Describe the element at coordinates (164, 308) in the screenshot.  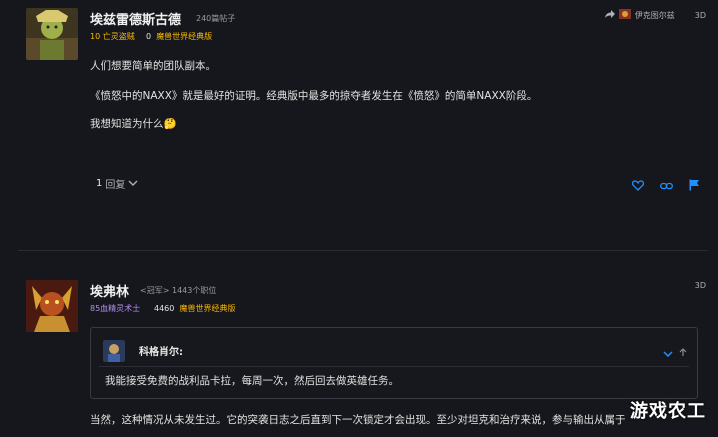
I see `achievement-points: 4460` at that location.